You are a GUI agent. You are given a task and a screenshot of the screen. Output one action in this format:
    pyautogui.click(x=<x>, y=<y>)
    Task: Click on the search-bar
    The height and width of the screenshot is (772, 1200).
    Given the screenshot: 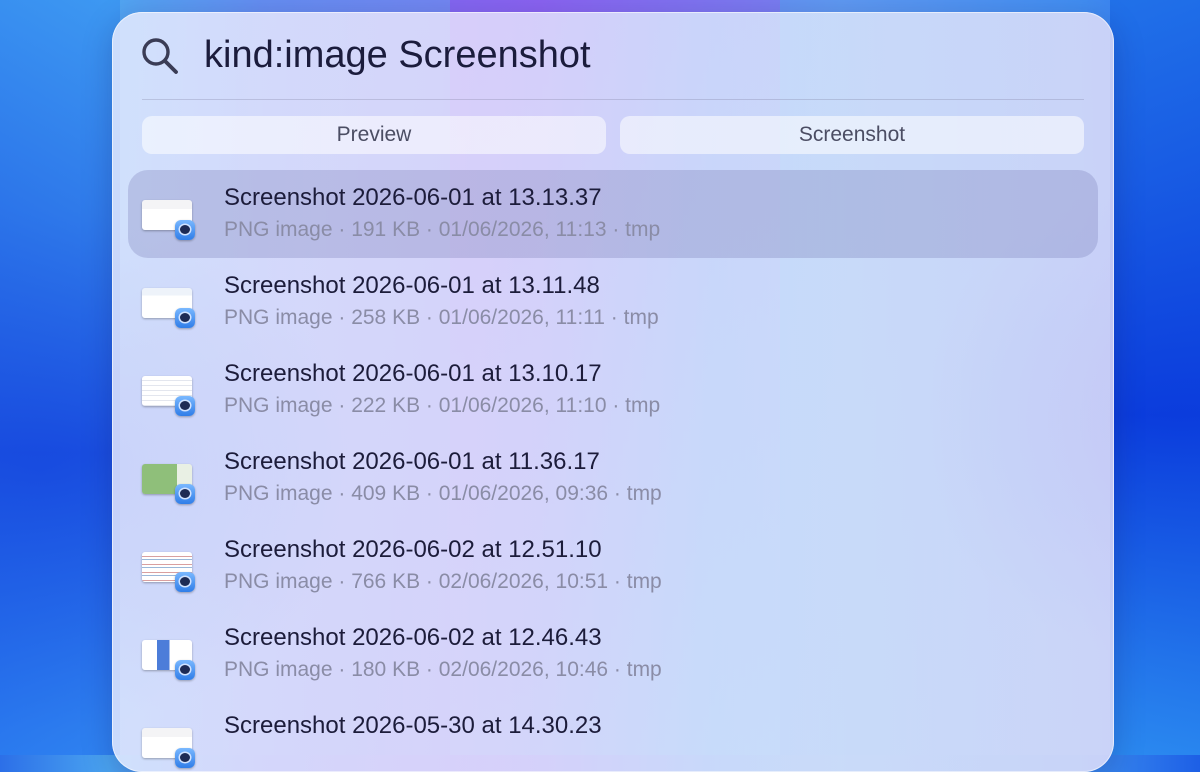 What is the action you would take?
    pyautogui.click(x=613, y=56)
    